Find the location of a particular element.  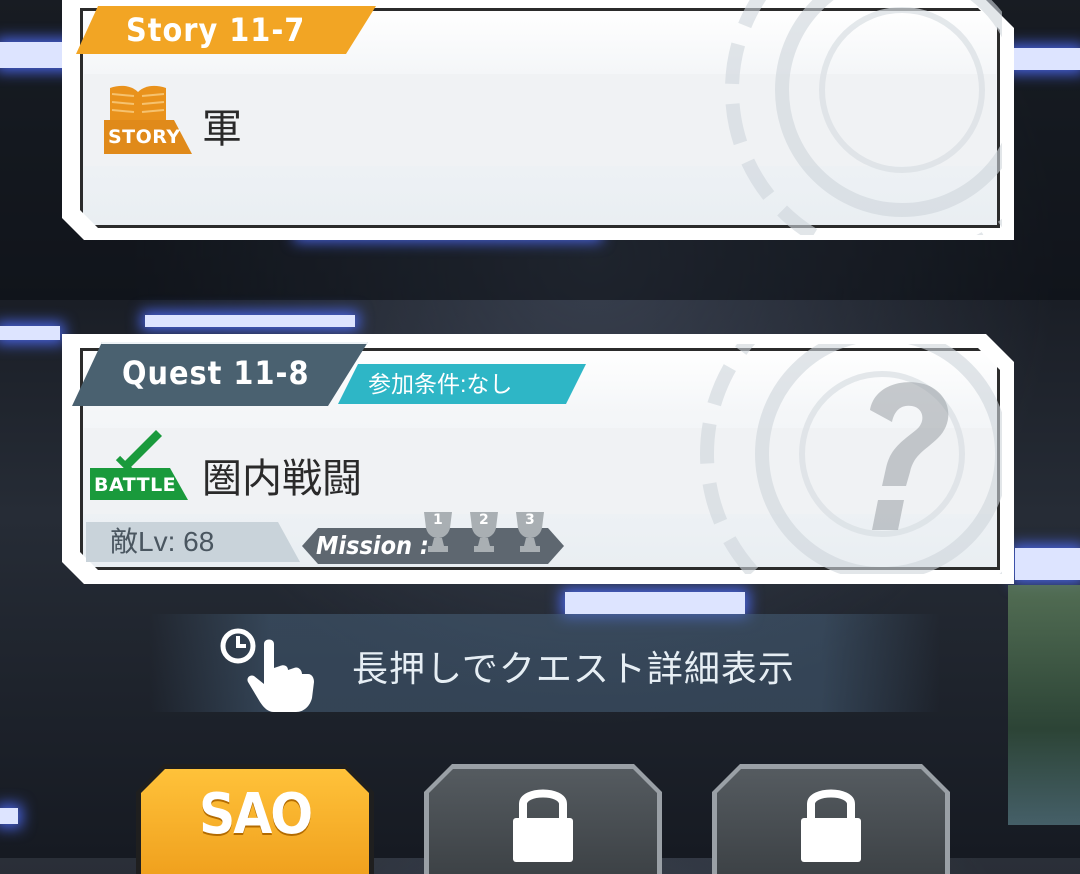

story-number-tag: Story 11-7 is located at coordinates (226, 30).